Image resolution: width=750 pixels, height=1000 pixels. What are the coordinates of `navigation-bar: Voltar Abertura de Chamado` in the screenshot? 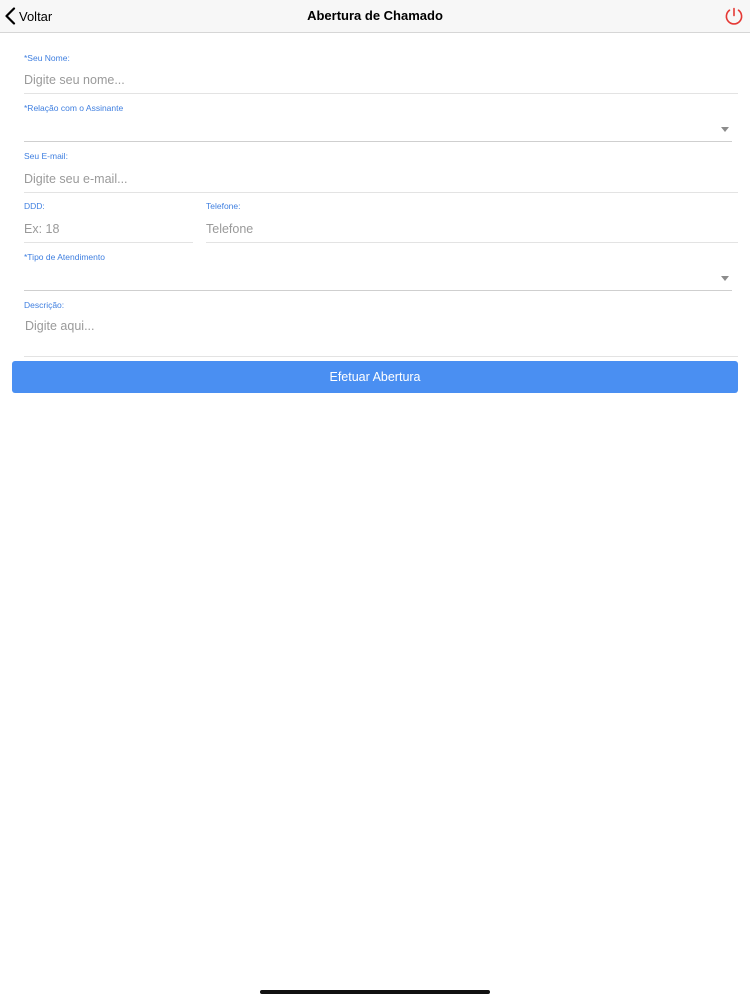 It's located at (375, 16).